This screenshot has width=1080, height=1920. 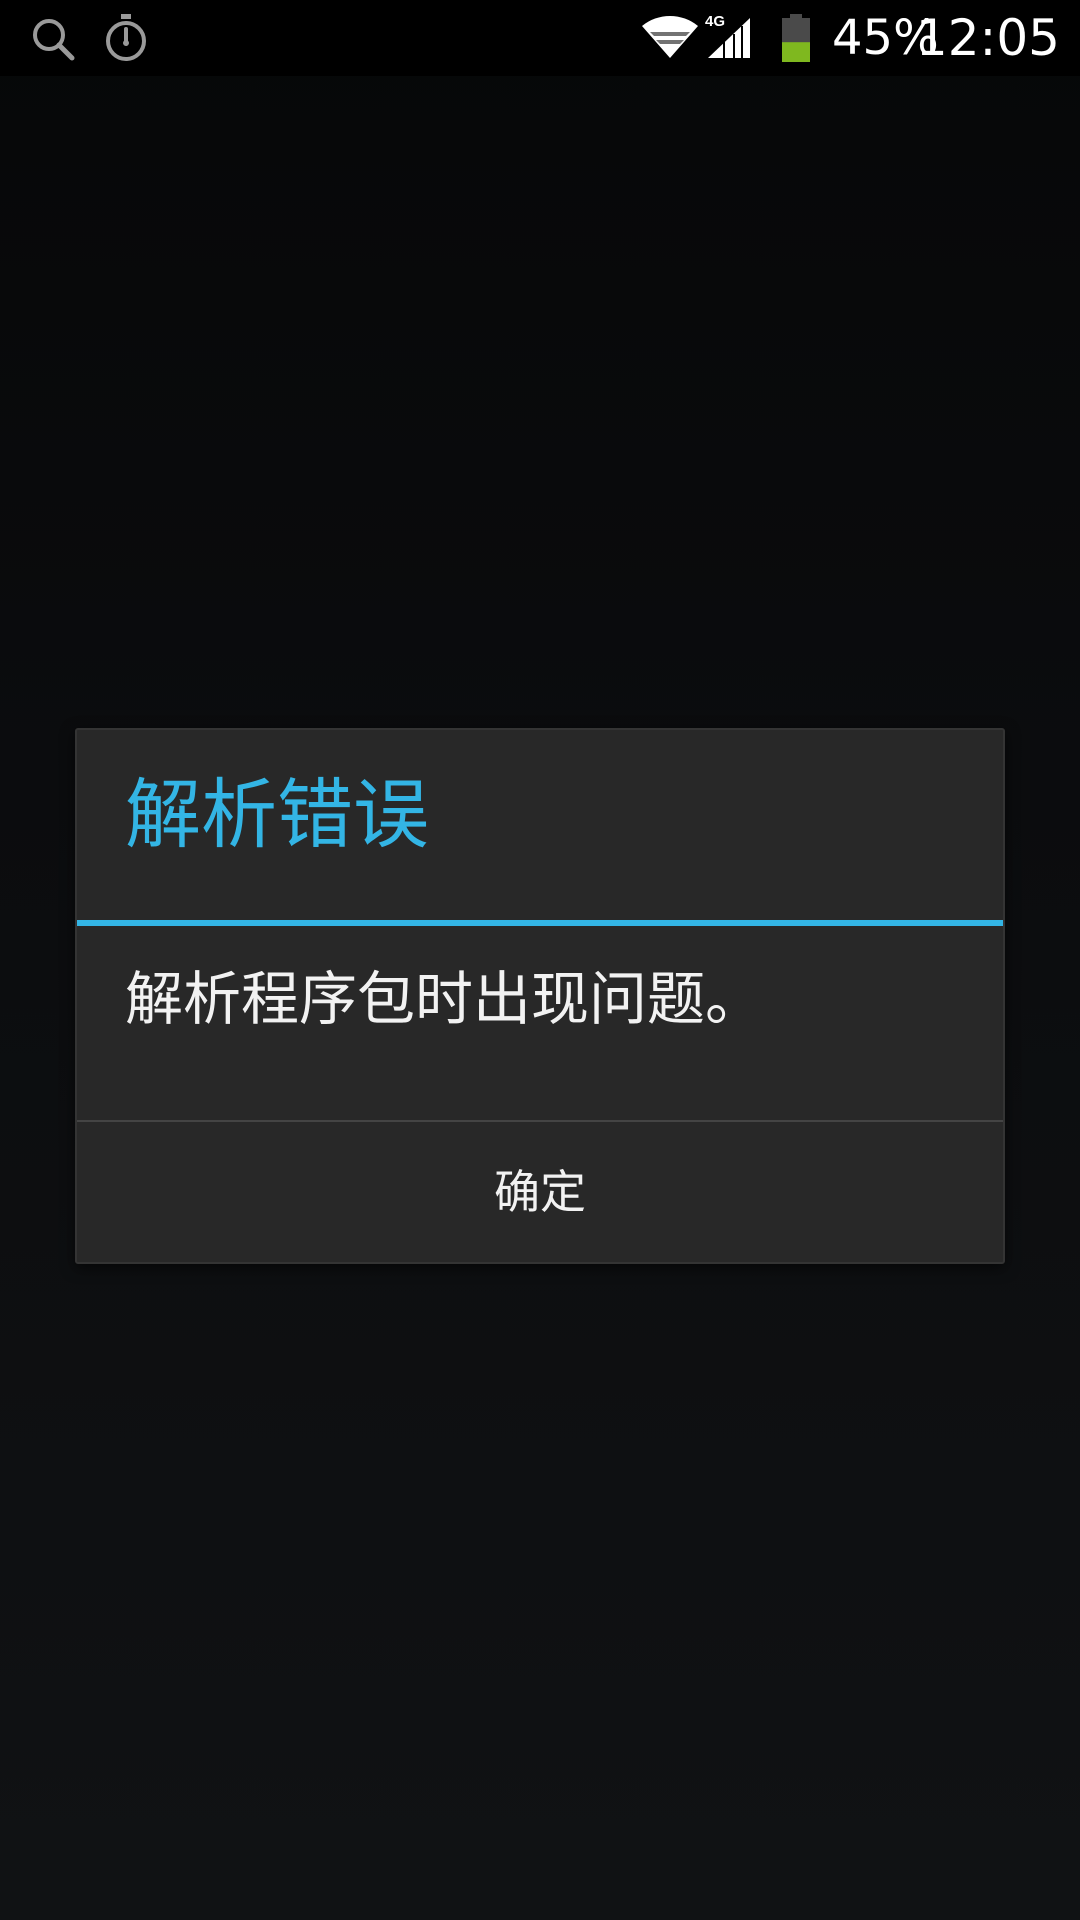 What do you see at coordinates (670, 37) in the screenshot?
I see `wifi-icon` at bounding box center [670, 37].